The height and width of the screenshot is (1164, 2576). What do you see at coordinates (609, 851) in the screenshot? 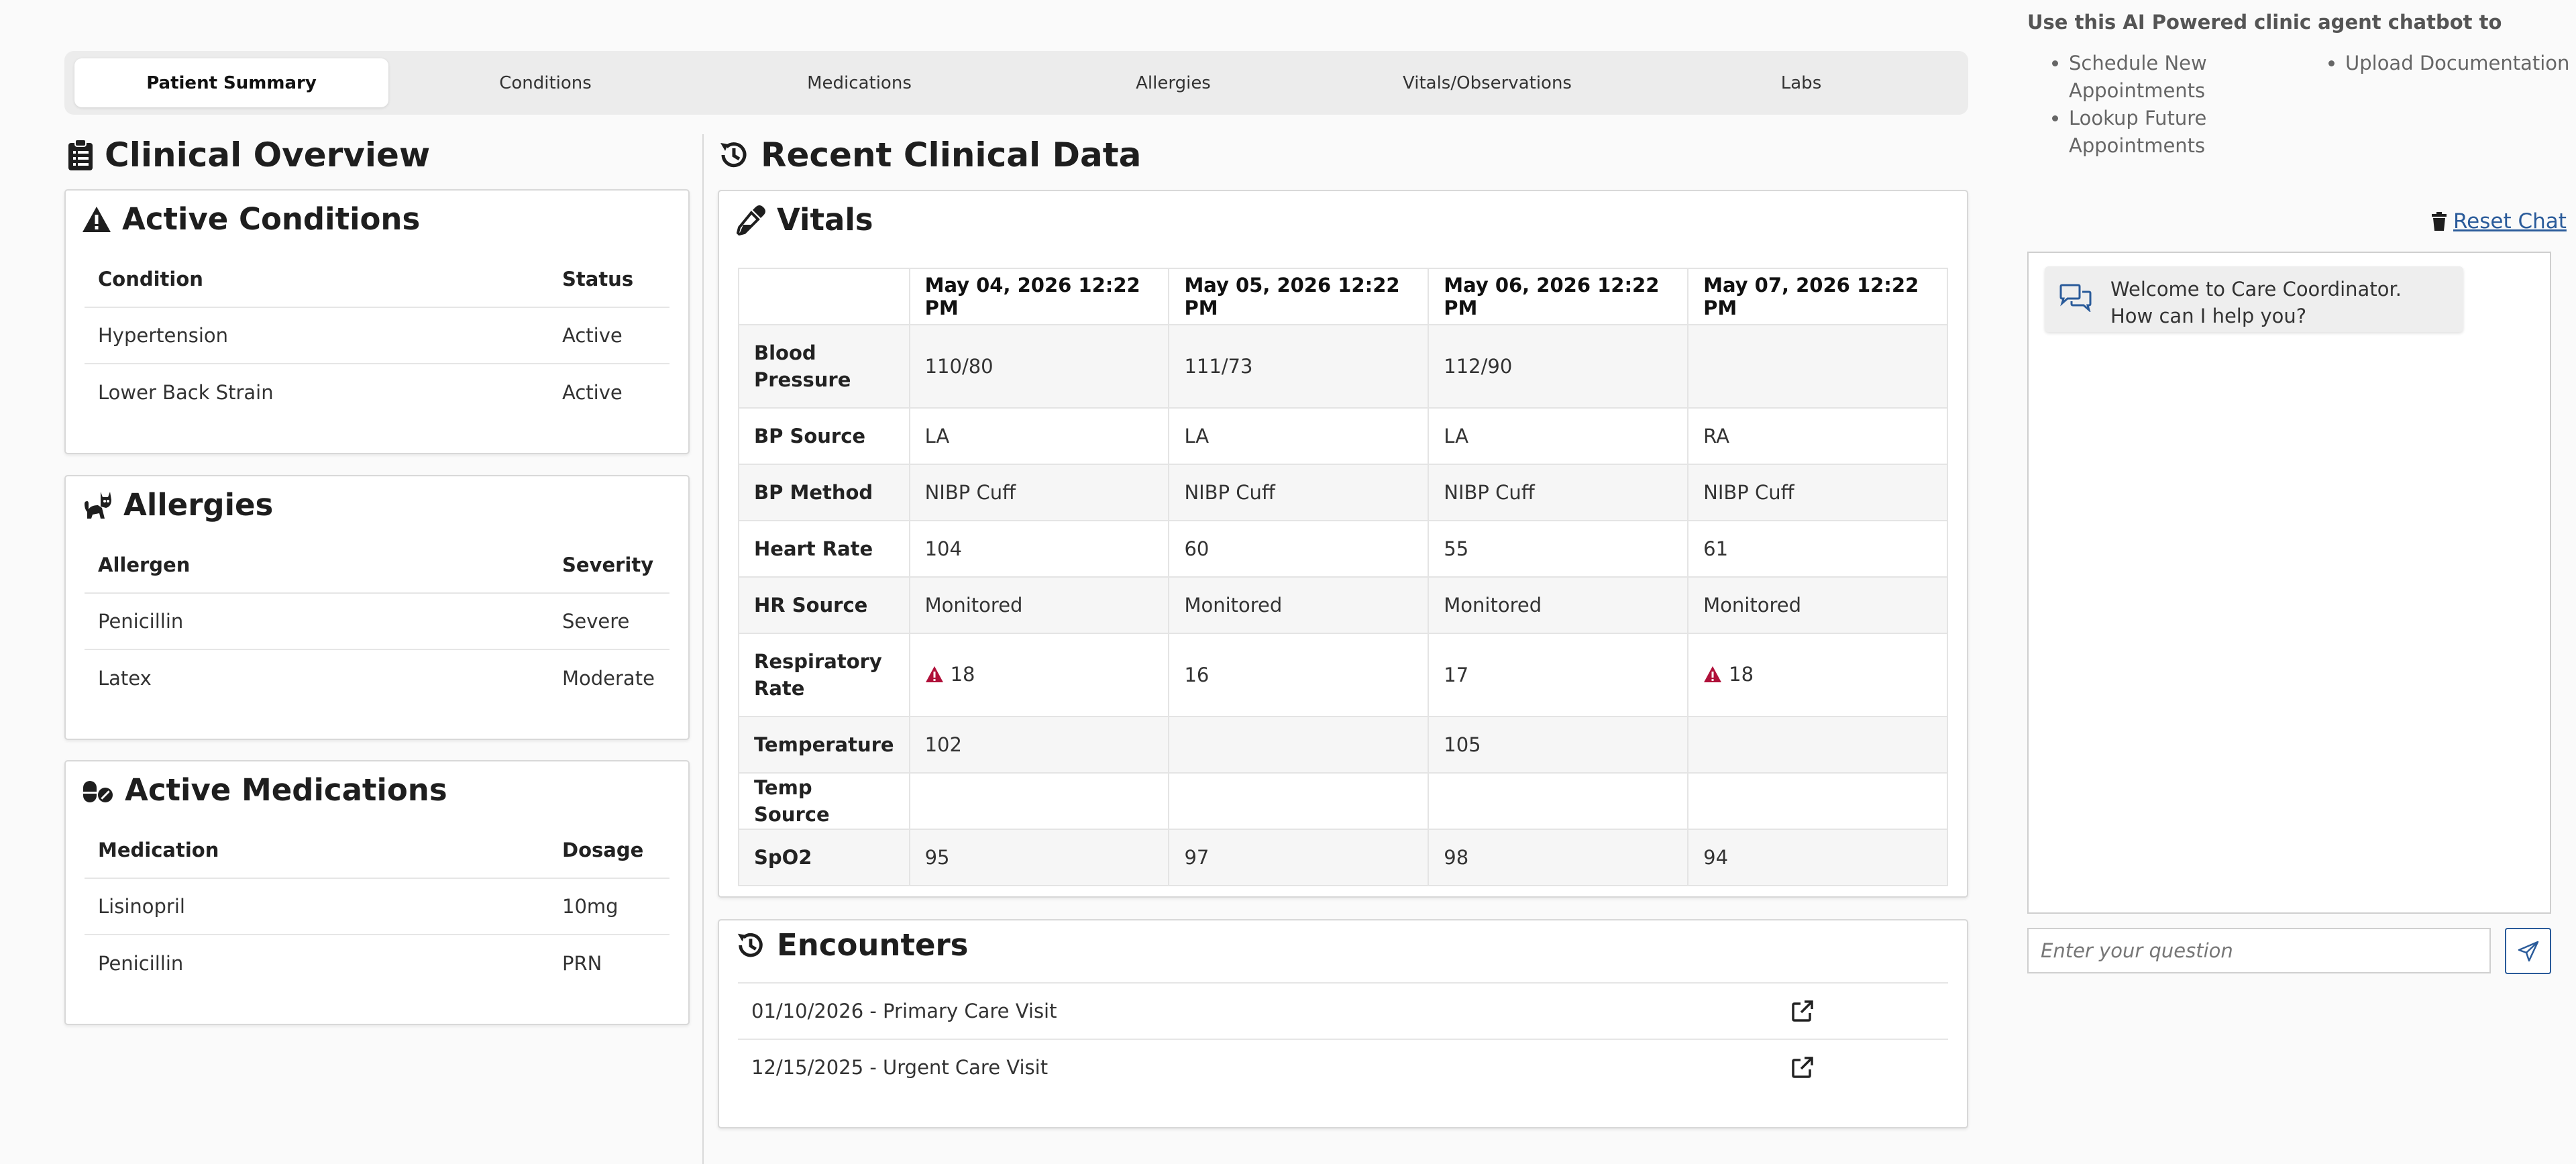
I see `column-header-dosage: Dosage` at bounding box center [609, 851].